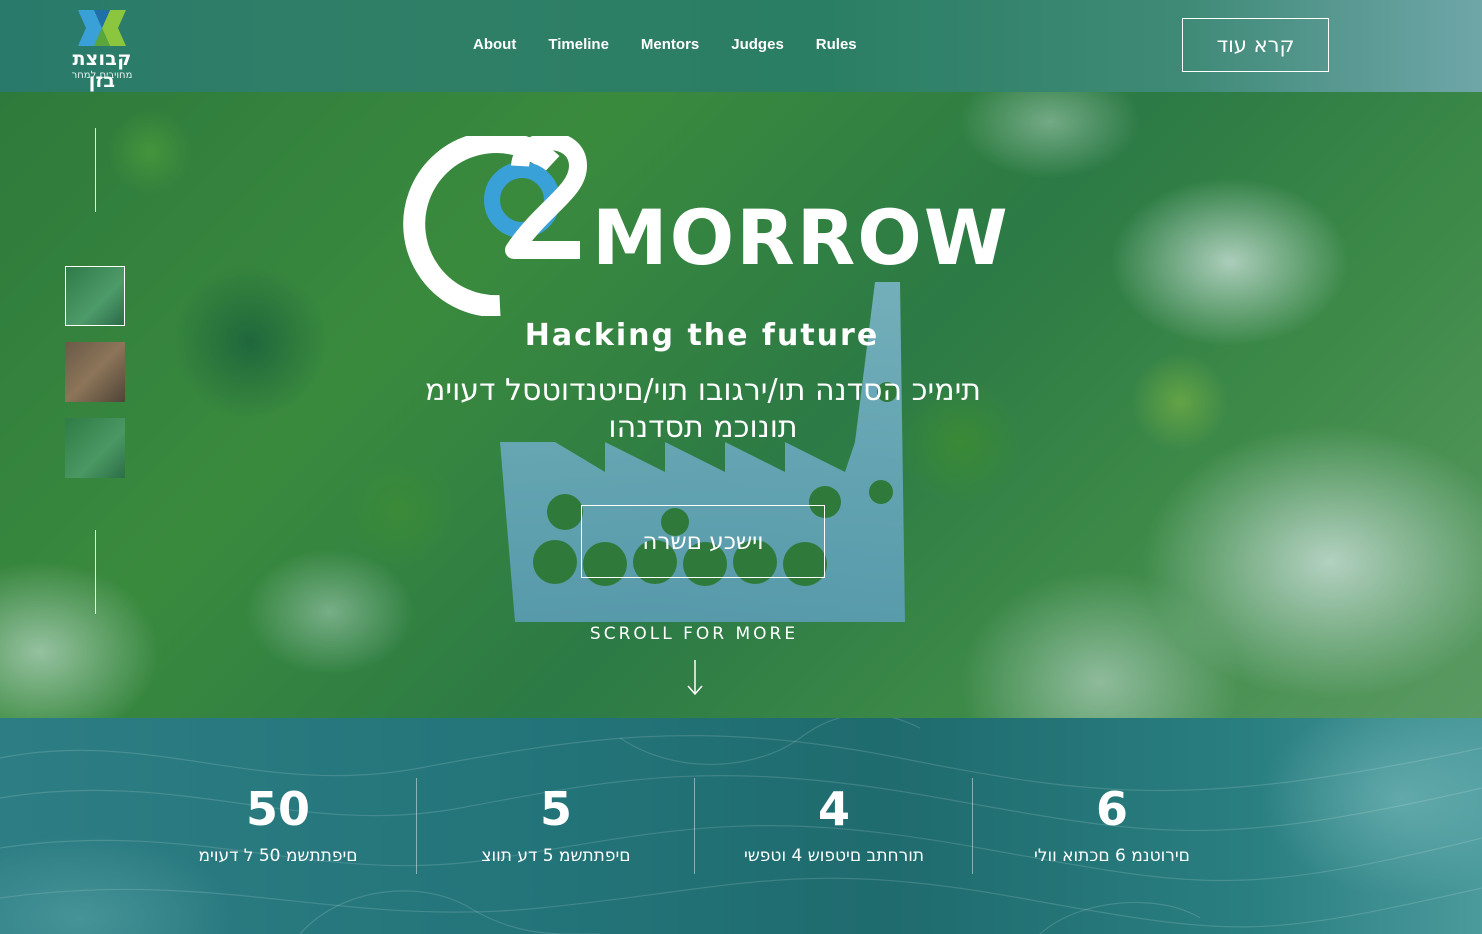 The image size is (1482, 934). I want to click on nav-mentors: Mentors, so click(670, 44).